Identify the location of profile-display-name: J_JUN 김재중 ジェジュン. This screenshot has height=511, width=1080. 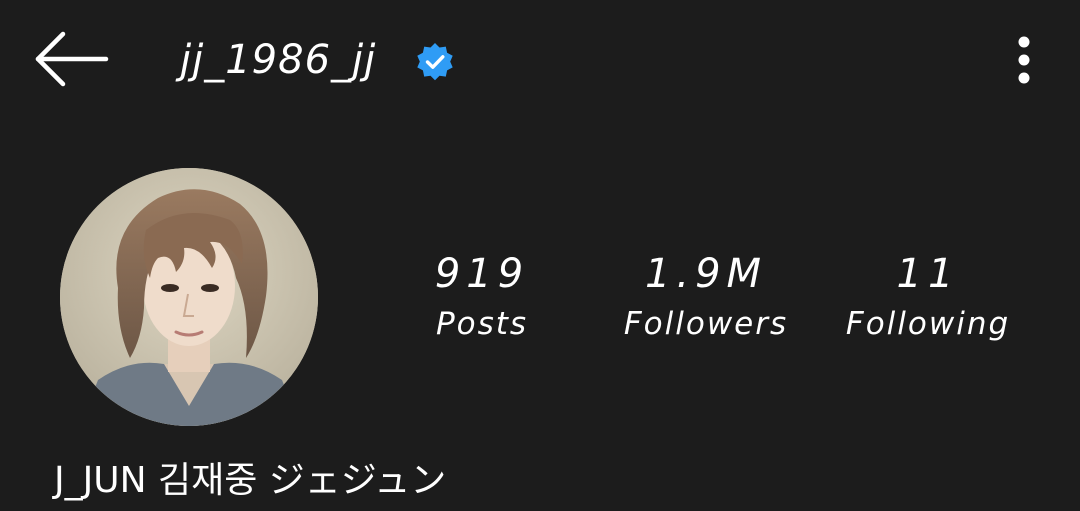
(250, 480).